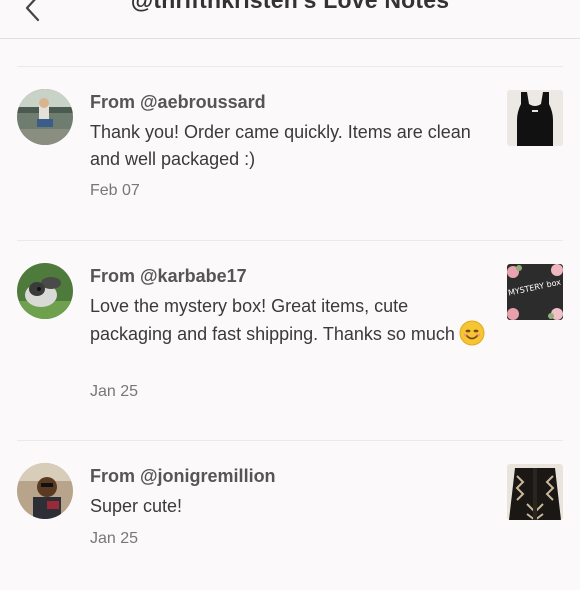  I want to click on item-thumbnail: MYSTERY box, so click(535, 292).